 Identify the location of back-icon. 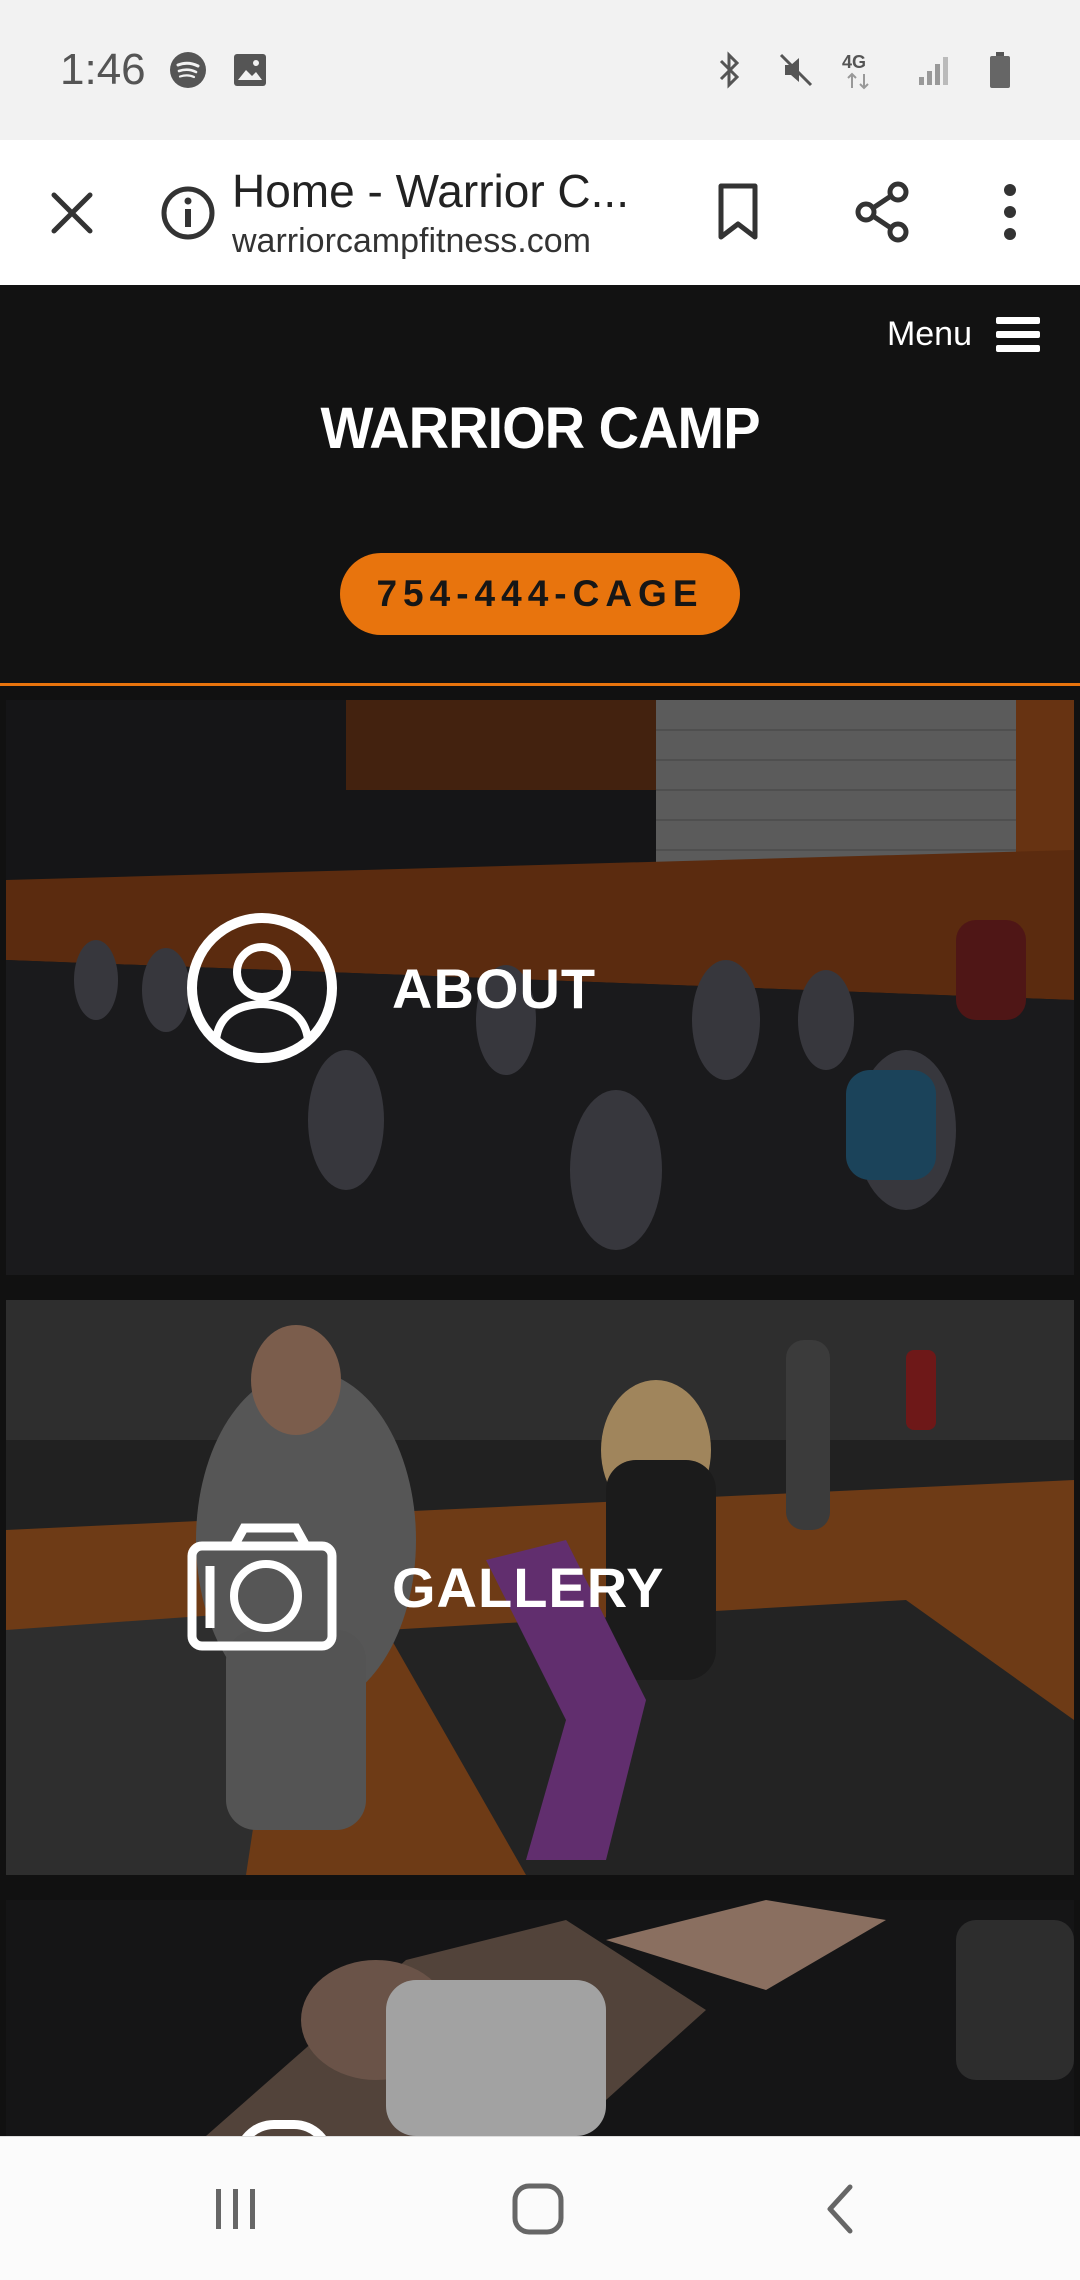
(840, 2209).